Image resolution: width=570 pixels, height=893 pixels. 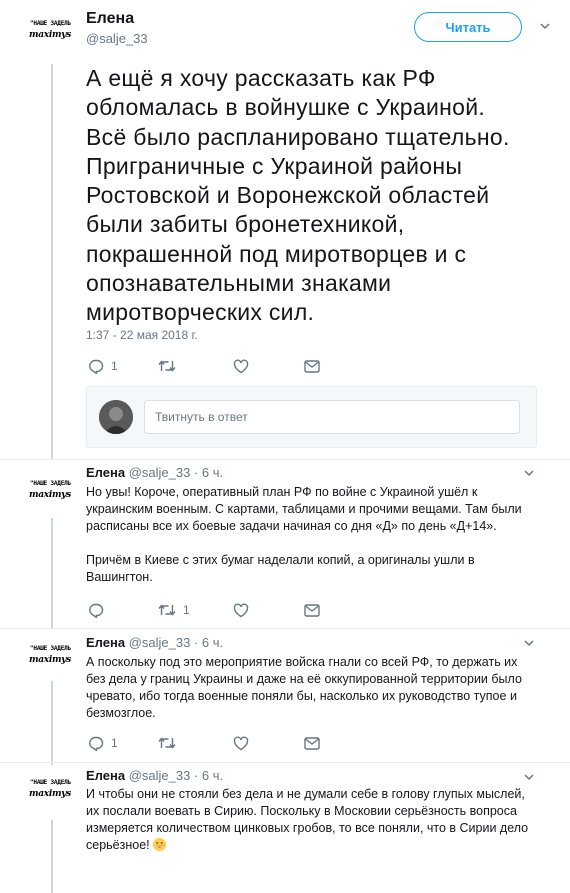 I want to click on retweet-button: 1, so click(x=174, y=610).